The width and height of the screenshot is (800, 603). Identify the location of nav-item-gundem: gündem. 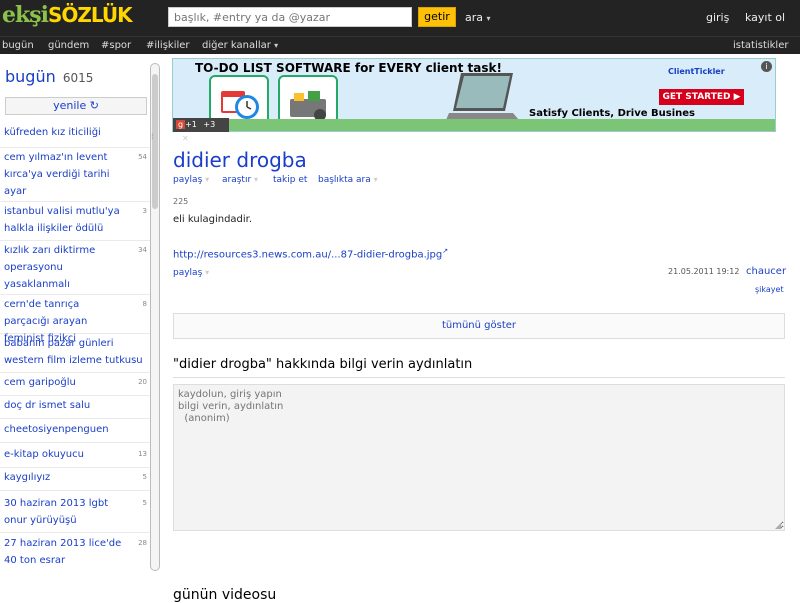
(68, 45).